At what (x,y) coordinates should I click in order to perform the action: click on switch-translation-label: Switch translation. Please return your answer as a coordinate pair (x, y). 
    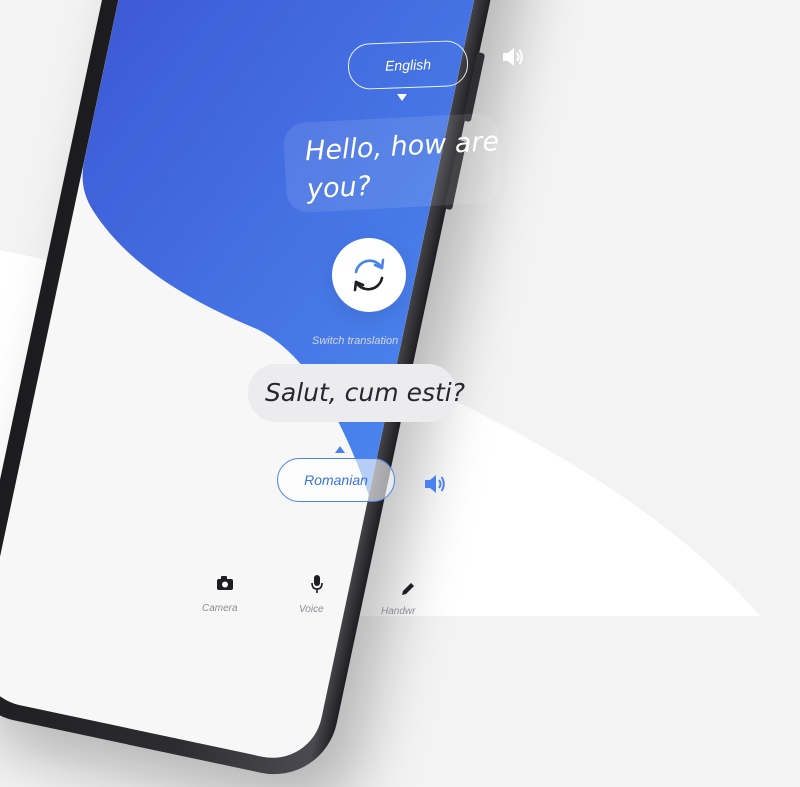
    Looking at the image, I should click on (355, 341).